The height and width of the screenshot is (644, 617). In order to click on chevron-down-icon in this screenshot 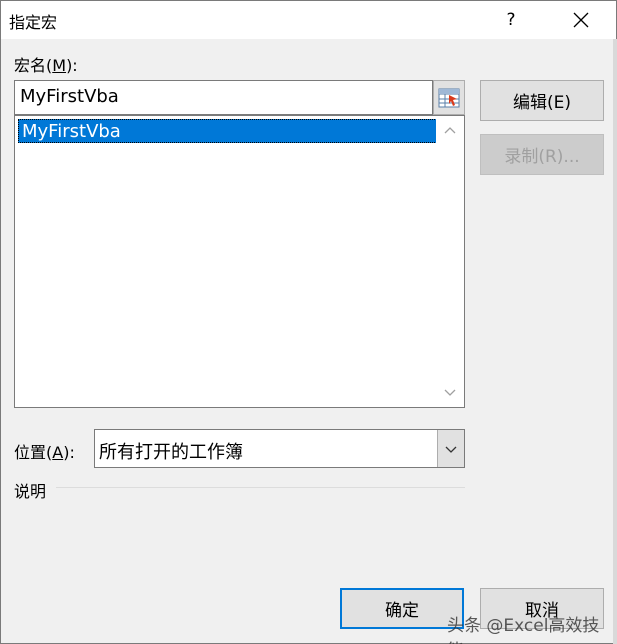, I will do `click(451, 449)`.